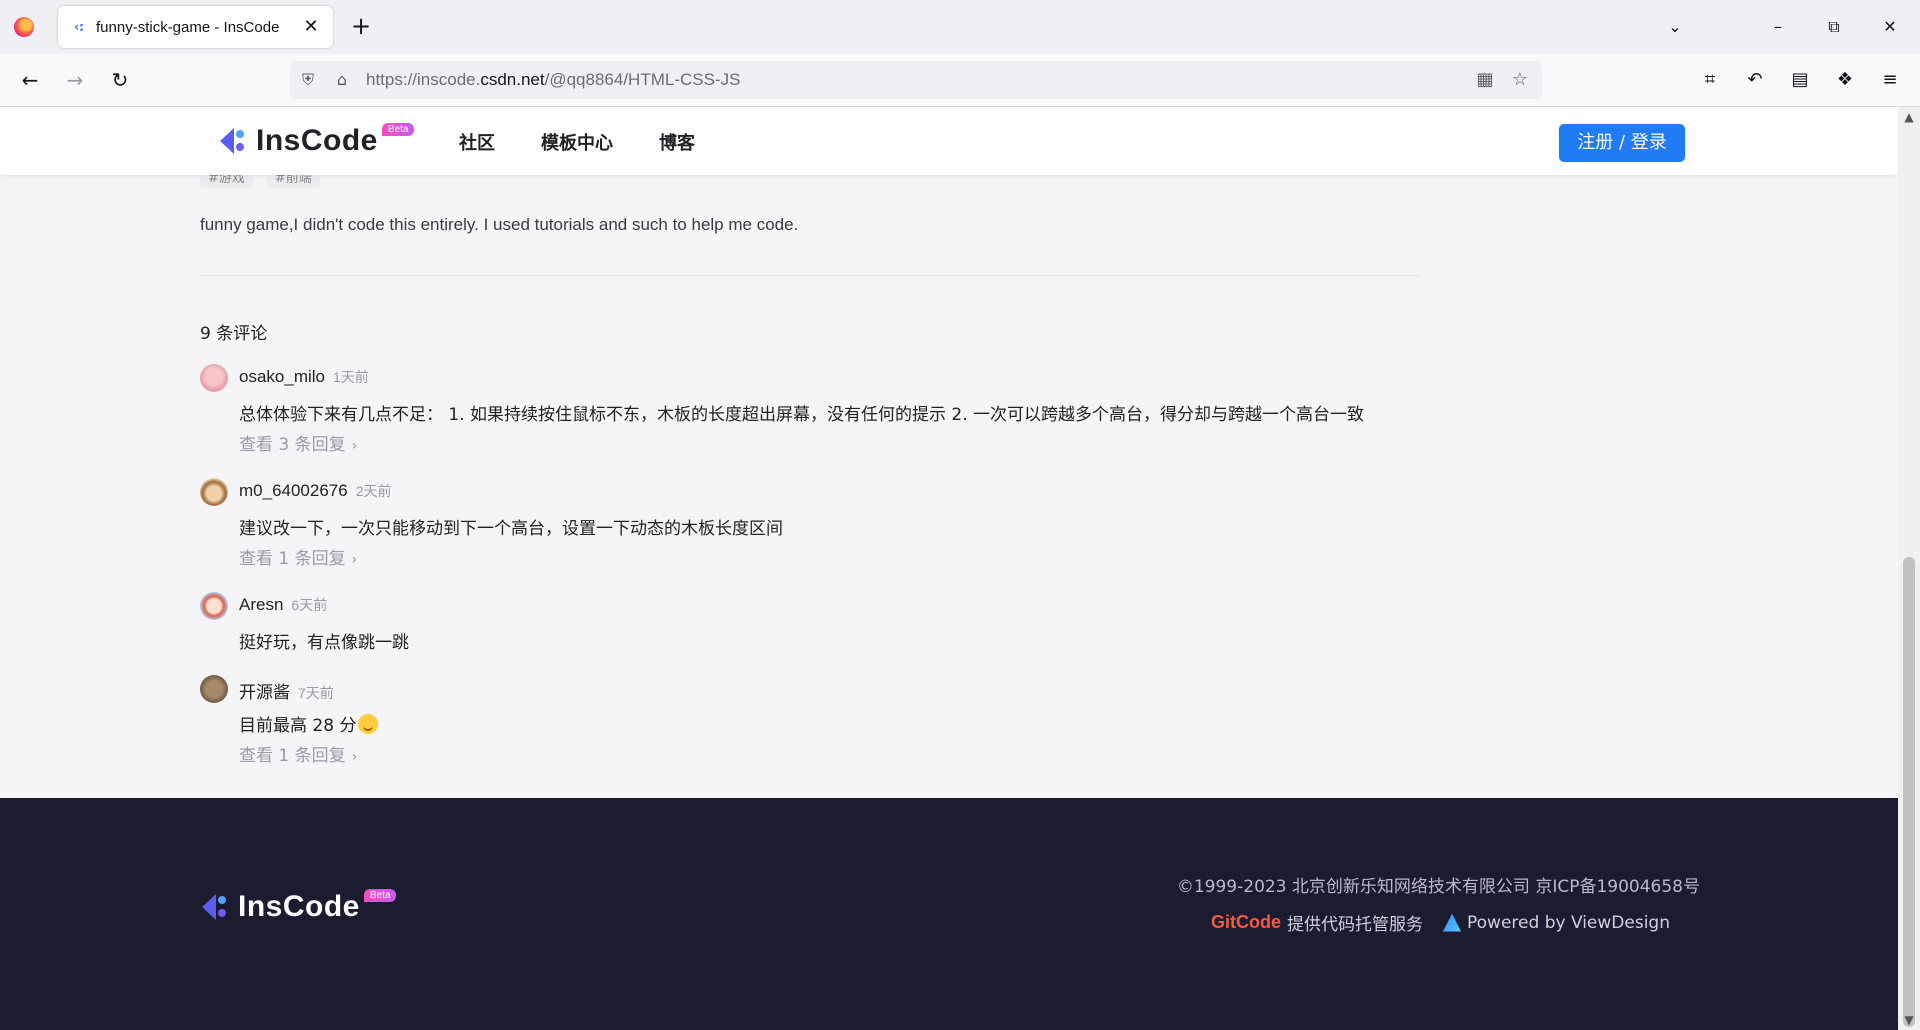 The image size is (1920, 1030). I want to click on url-path: /@qq8864/HTML-CSS-JS, so click(642, 79).